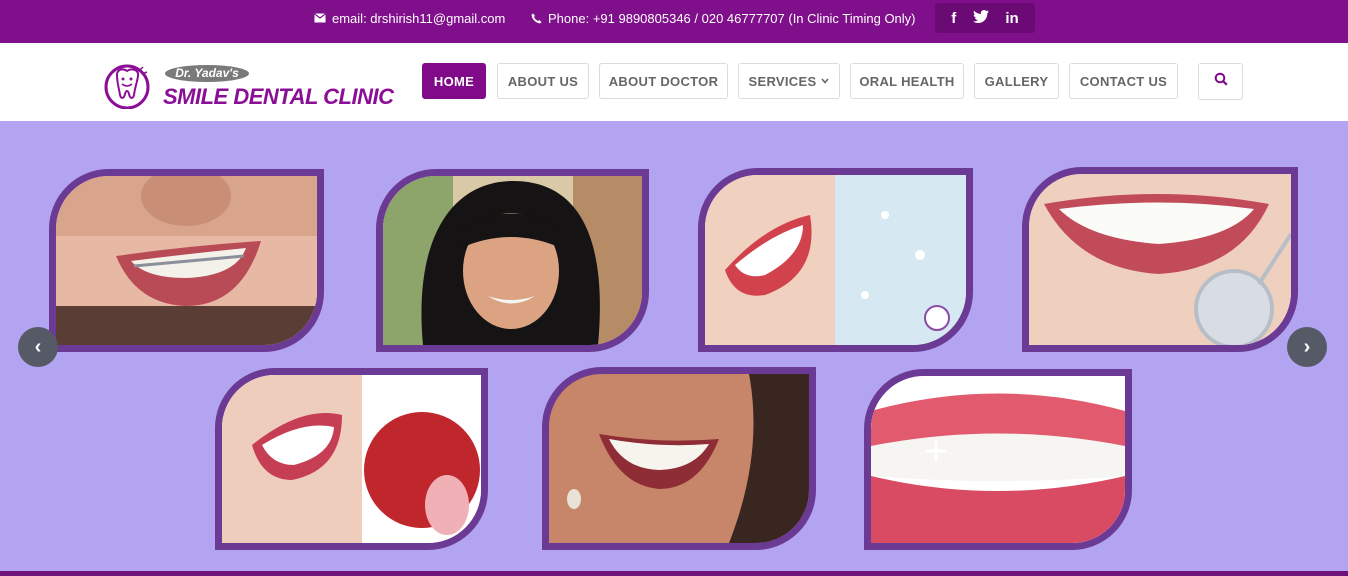  What do you see at coordinates (419, 18) in the screenshot?
I see `email-text: email: drshirish11@gmail.com` at bounding box center [419, 18].